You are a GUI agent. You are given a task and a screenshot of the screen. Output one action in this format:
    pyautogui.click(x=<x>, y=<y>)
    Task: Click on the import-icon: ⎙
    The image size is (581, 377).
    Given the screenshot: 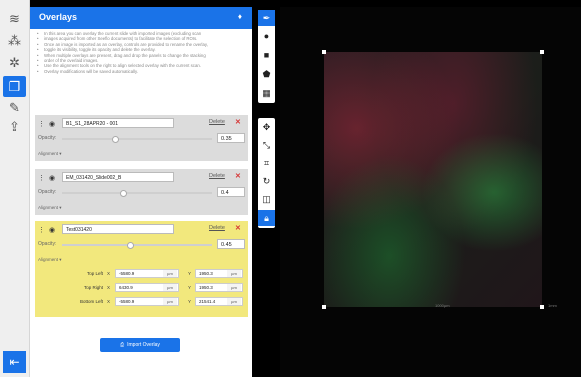 What is the action you would take?
    pyautogui.click(x=122, y=345)
    